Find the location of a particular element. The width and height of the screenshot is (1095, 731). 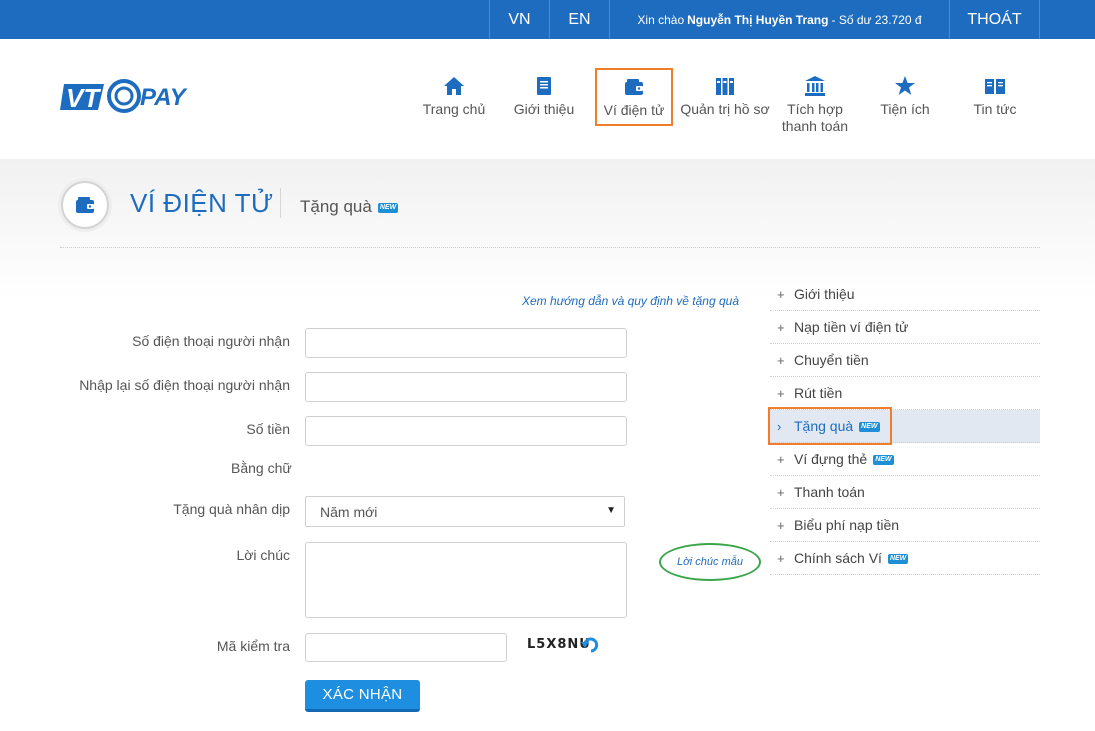

sample-message-link: Lời chúc mẫu is located at coordinates (710, 562).